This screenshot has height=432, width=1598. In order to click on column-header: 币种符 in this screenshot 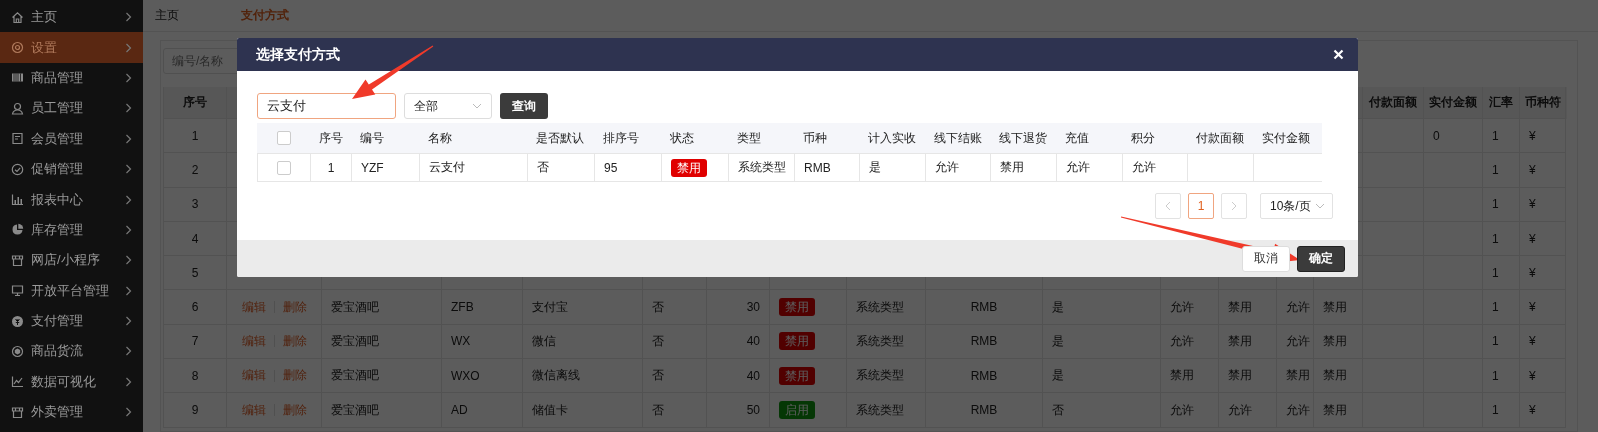, I will do `click(1543, 103)`.